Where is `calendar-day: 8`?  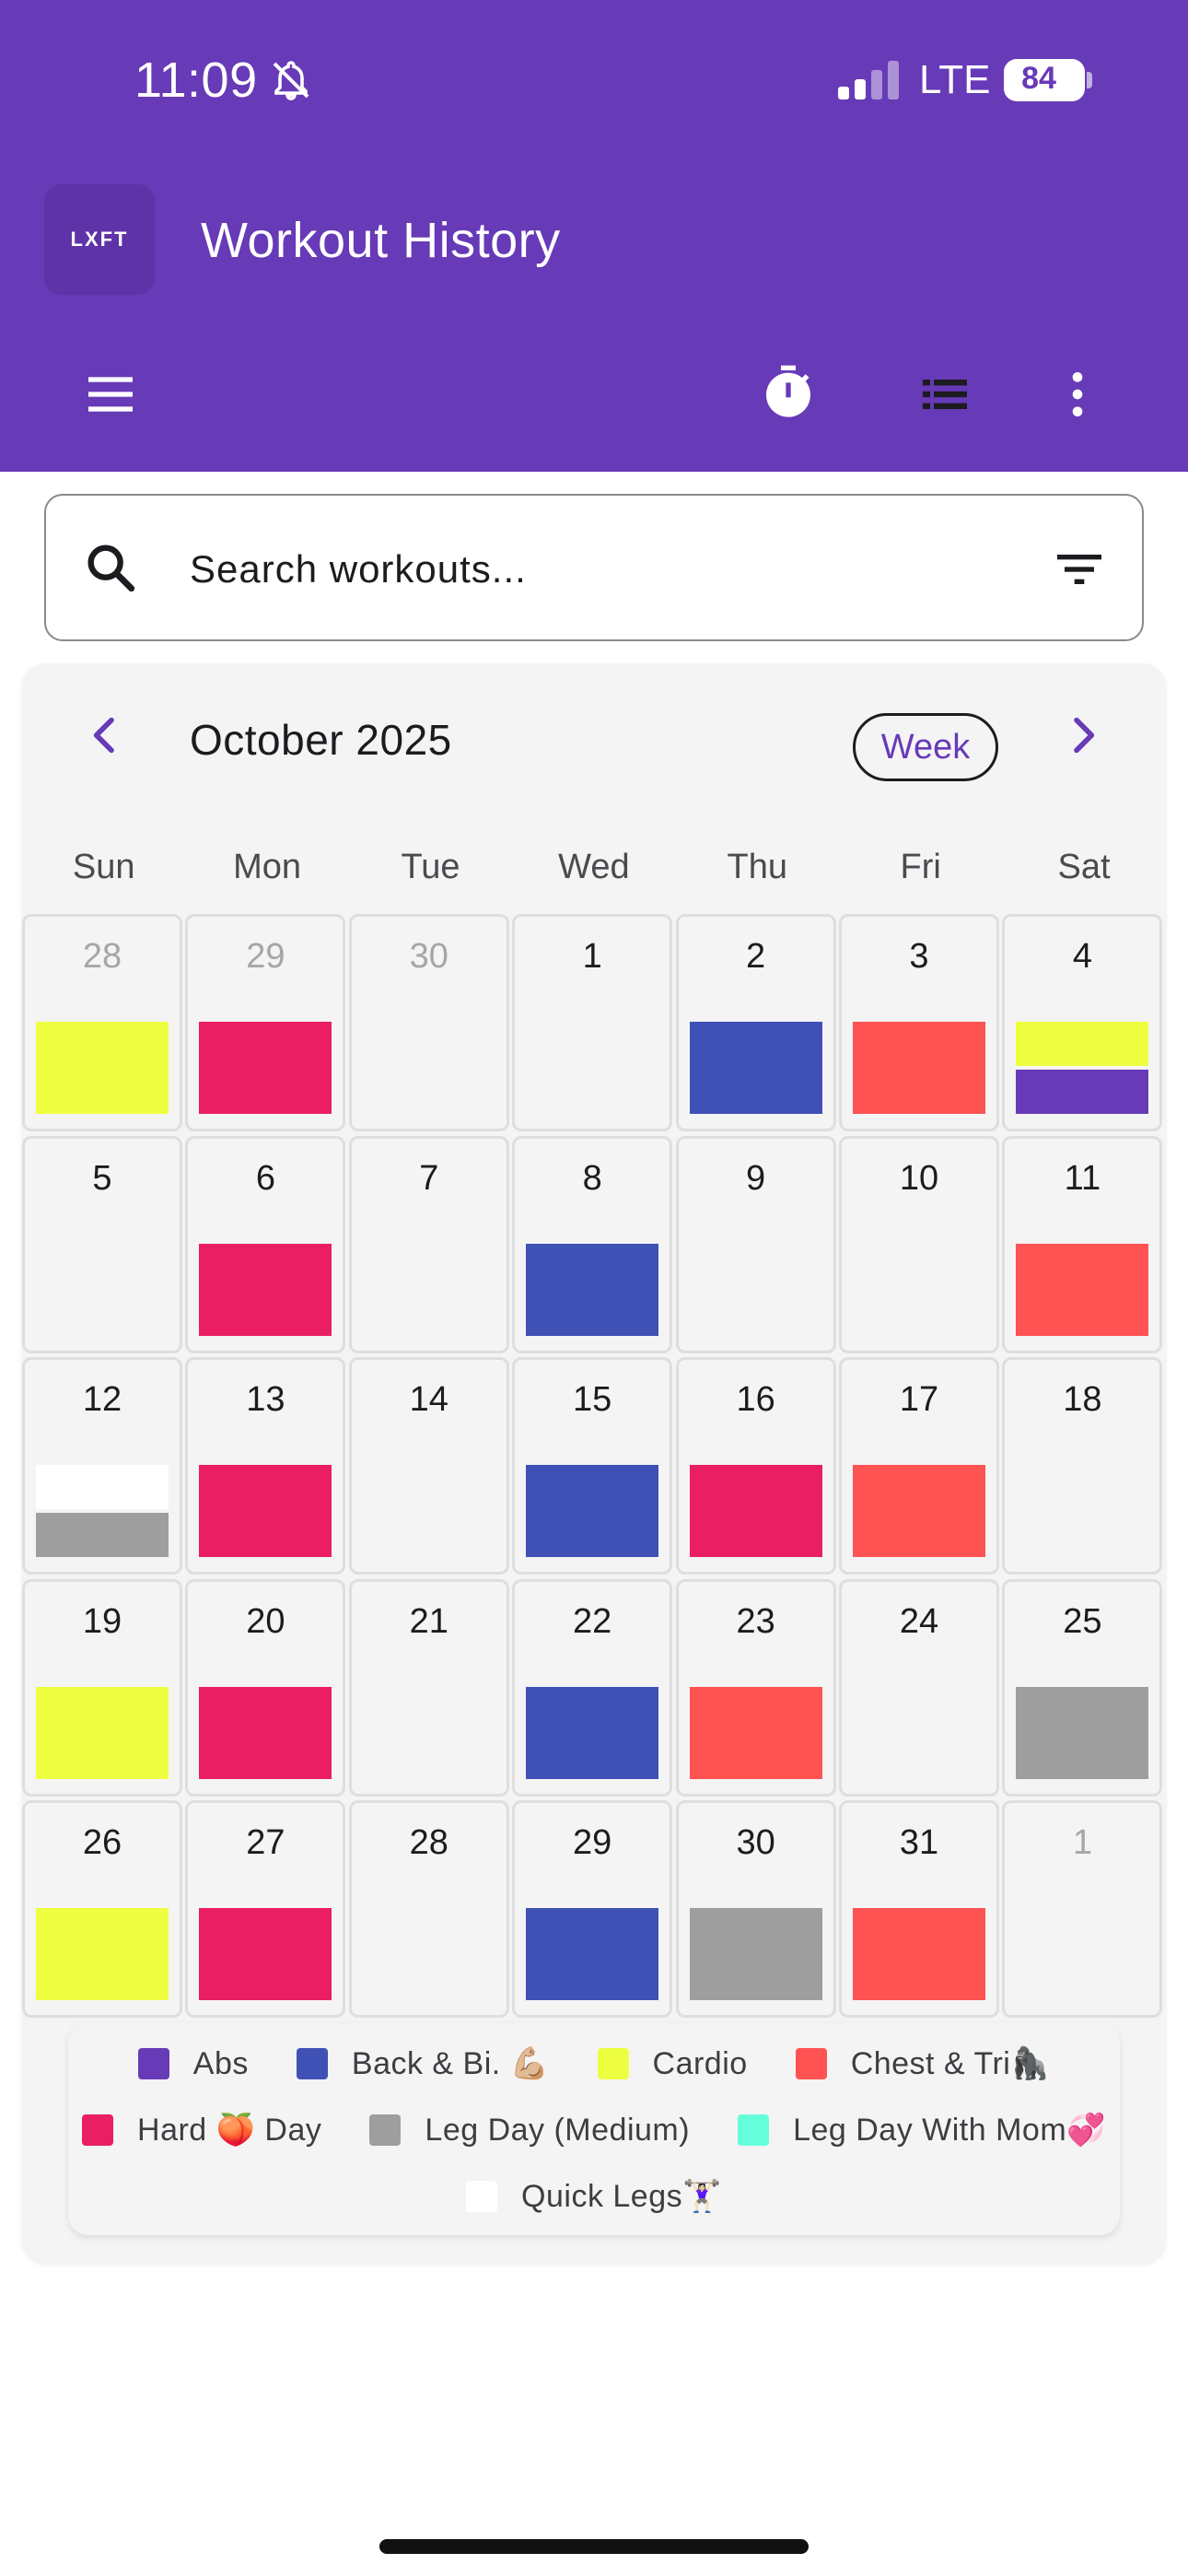
calendar-day: 8 is located at coordinates (592, 1244).